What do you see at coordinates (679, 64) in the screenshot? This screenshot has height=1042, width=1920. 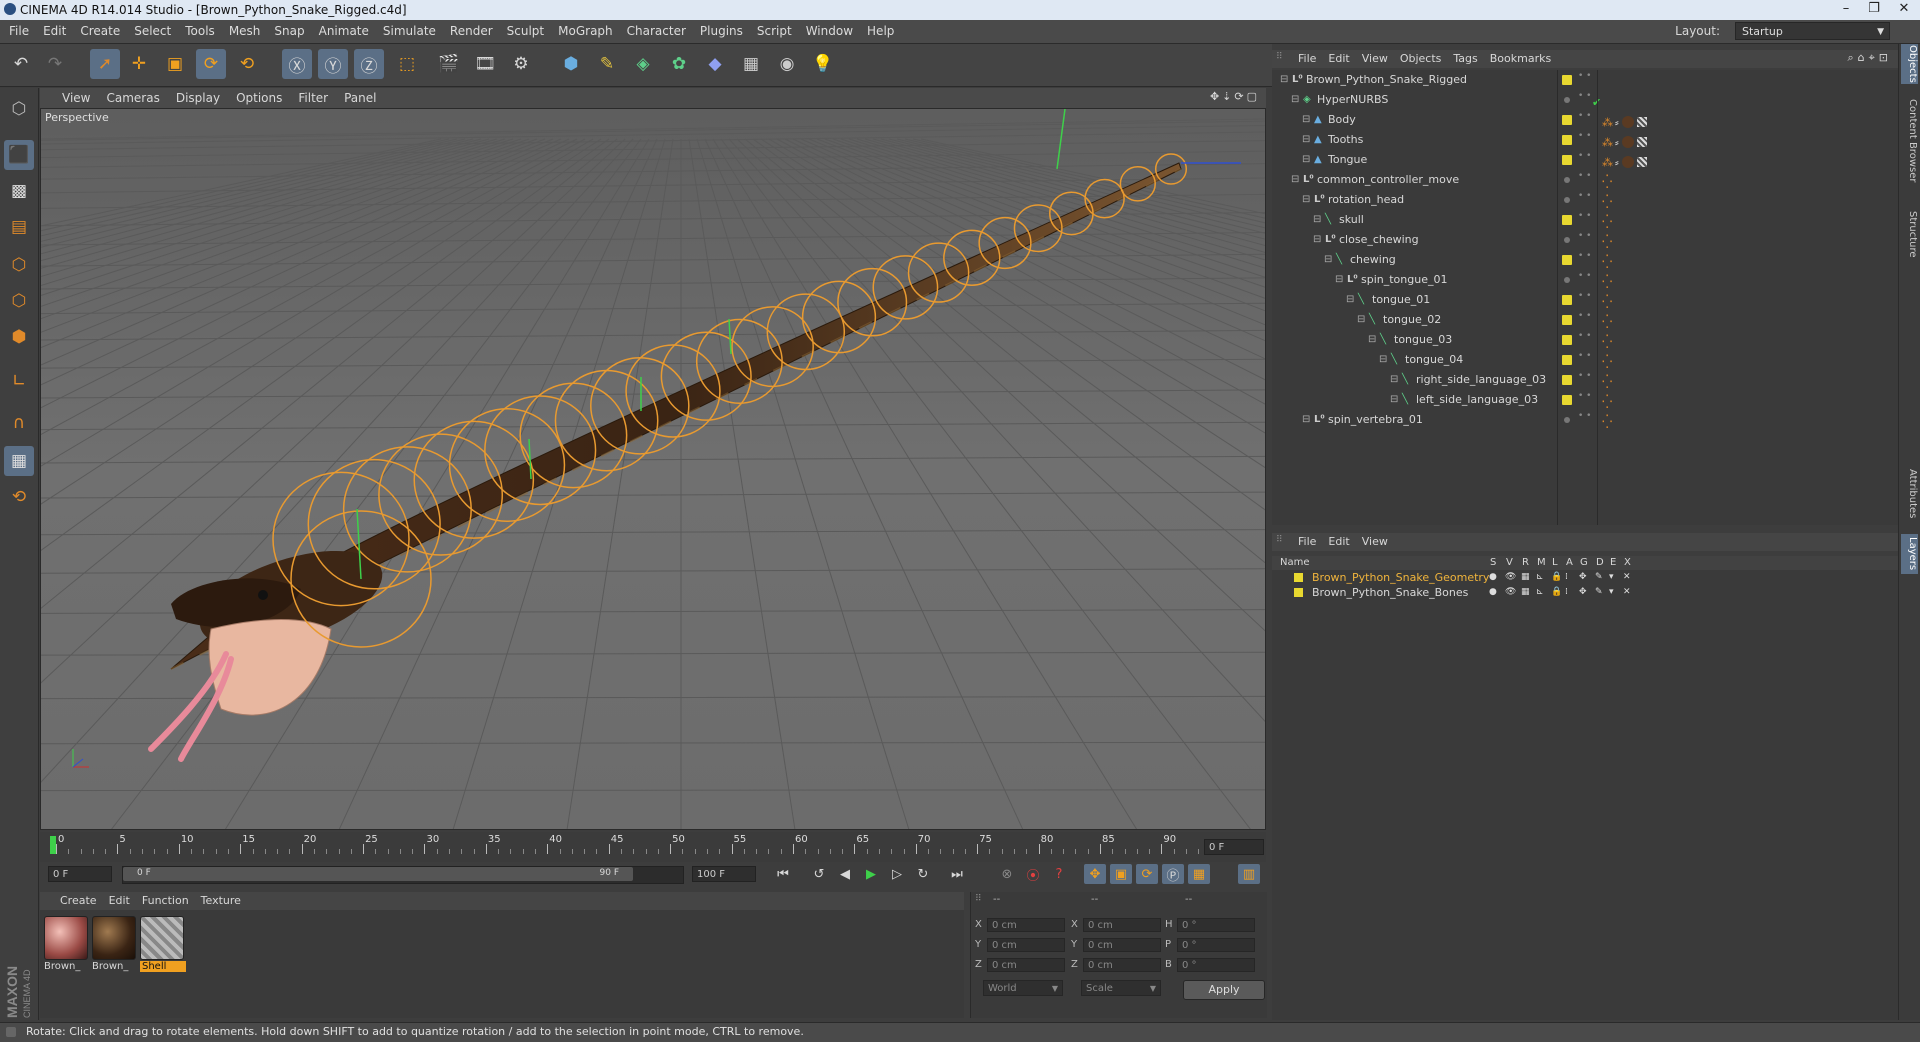 I see `array-icon: ✿` at bounding box center [679, 64].